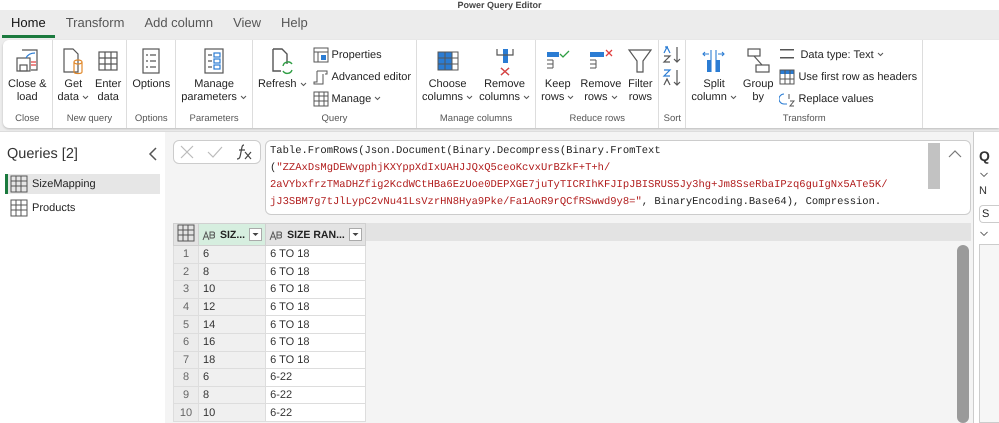 Image resolution: width=999 pixels, height=423 pixels. Describe the element at coordinates (232, 307) in the screenshot. I see `table-cell: 12` at that location.